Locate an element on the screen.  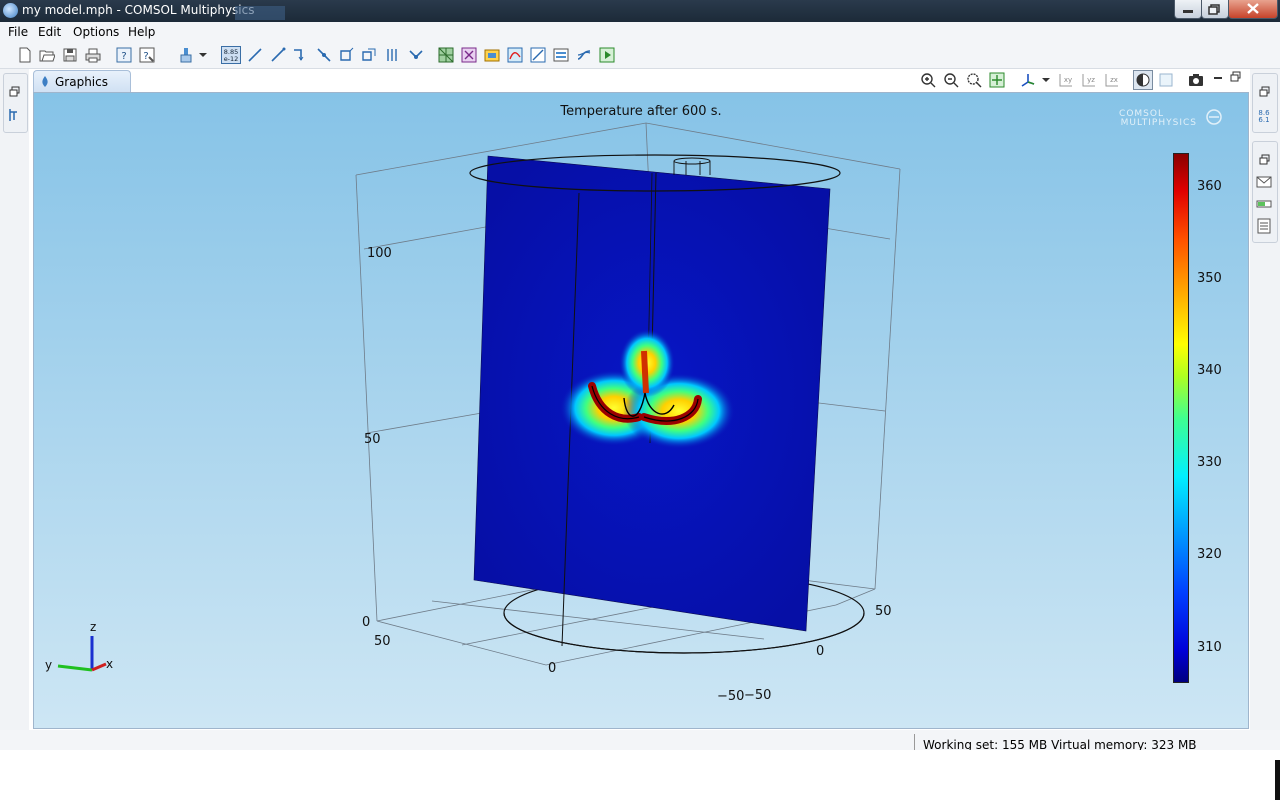
svg-text: 6.1 is located at coordinates (1263, 119).